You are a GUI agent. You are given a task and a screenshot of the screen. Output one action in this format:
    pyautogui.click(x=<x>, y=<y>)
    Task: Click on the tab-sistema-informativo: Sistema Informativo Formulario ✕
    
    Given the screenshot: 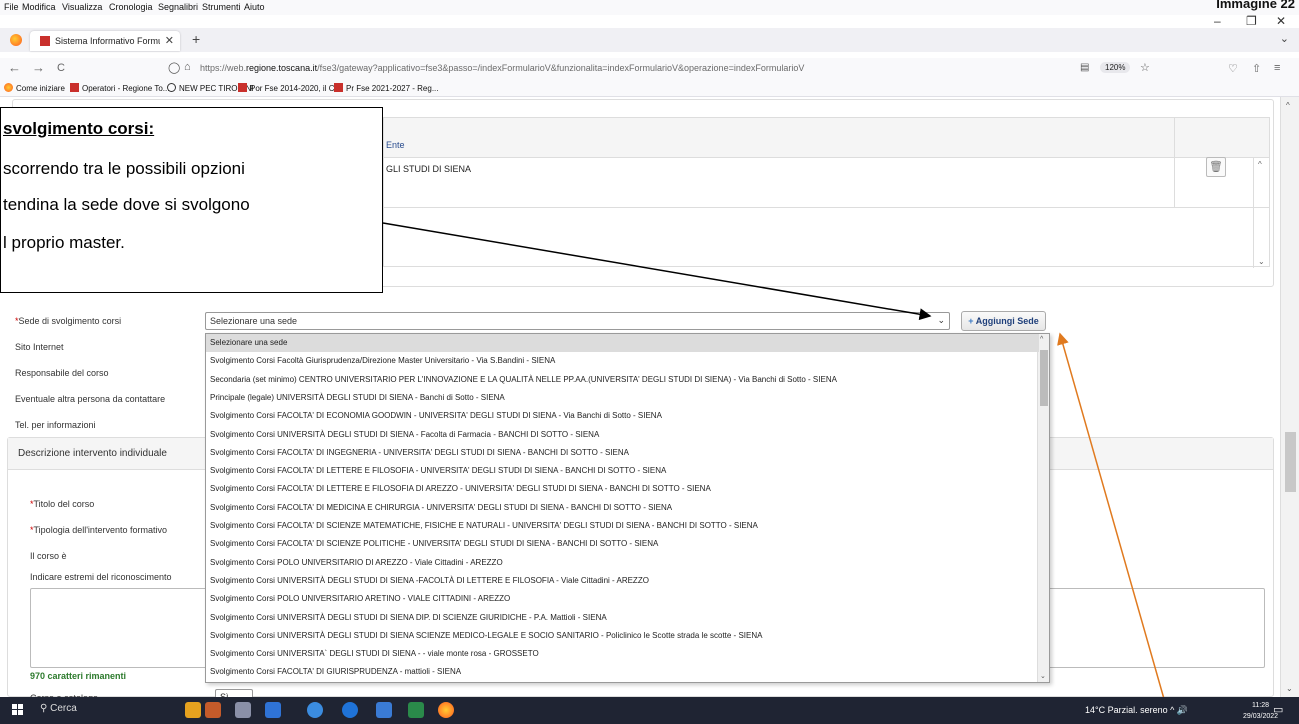 What is the action you would take?
    pyautogui.click(x=105, y=41)
    